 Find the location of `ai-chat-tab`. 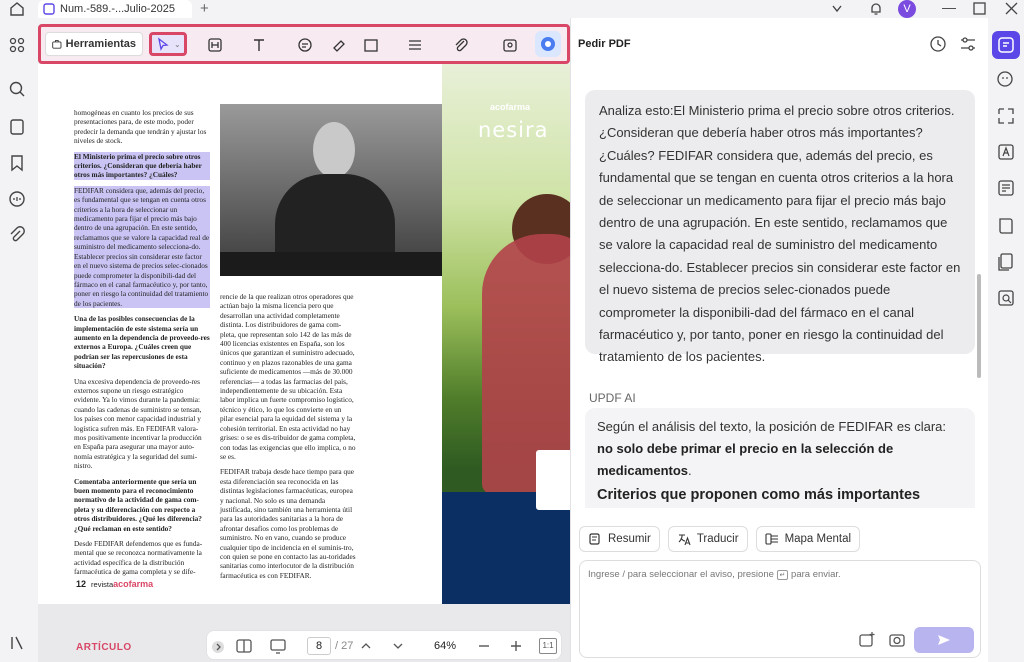

ai-chat-tab is located at coordinates (1006, 45).